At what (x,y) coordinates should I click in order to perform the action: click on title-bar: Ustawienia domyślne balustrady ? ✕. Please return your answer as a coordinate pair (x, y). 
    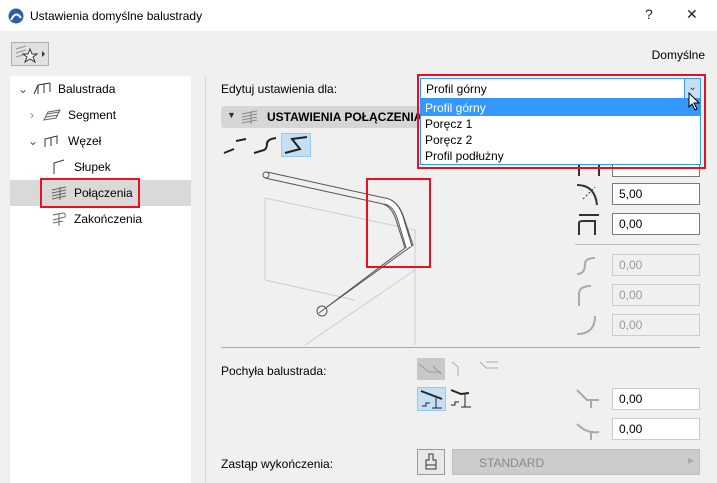
    Looking at the image, I should click on (358, 15).